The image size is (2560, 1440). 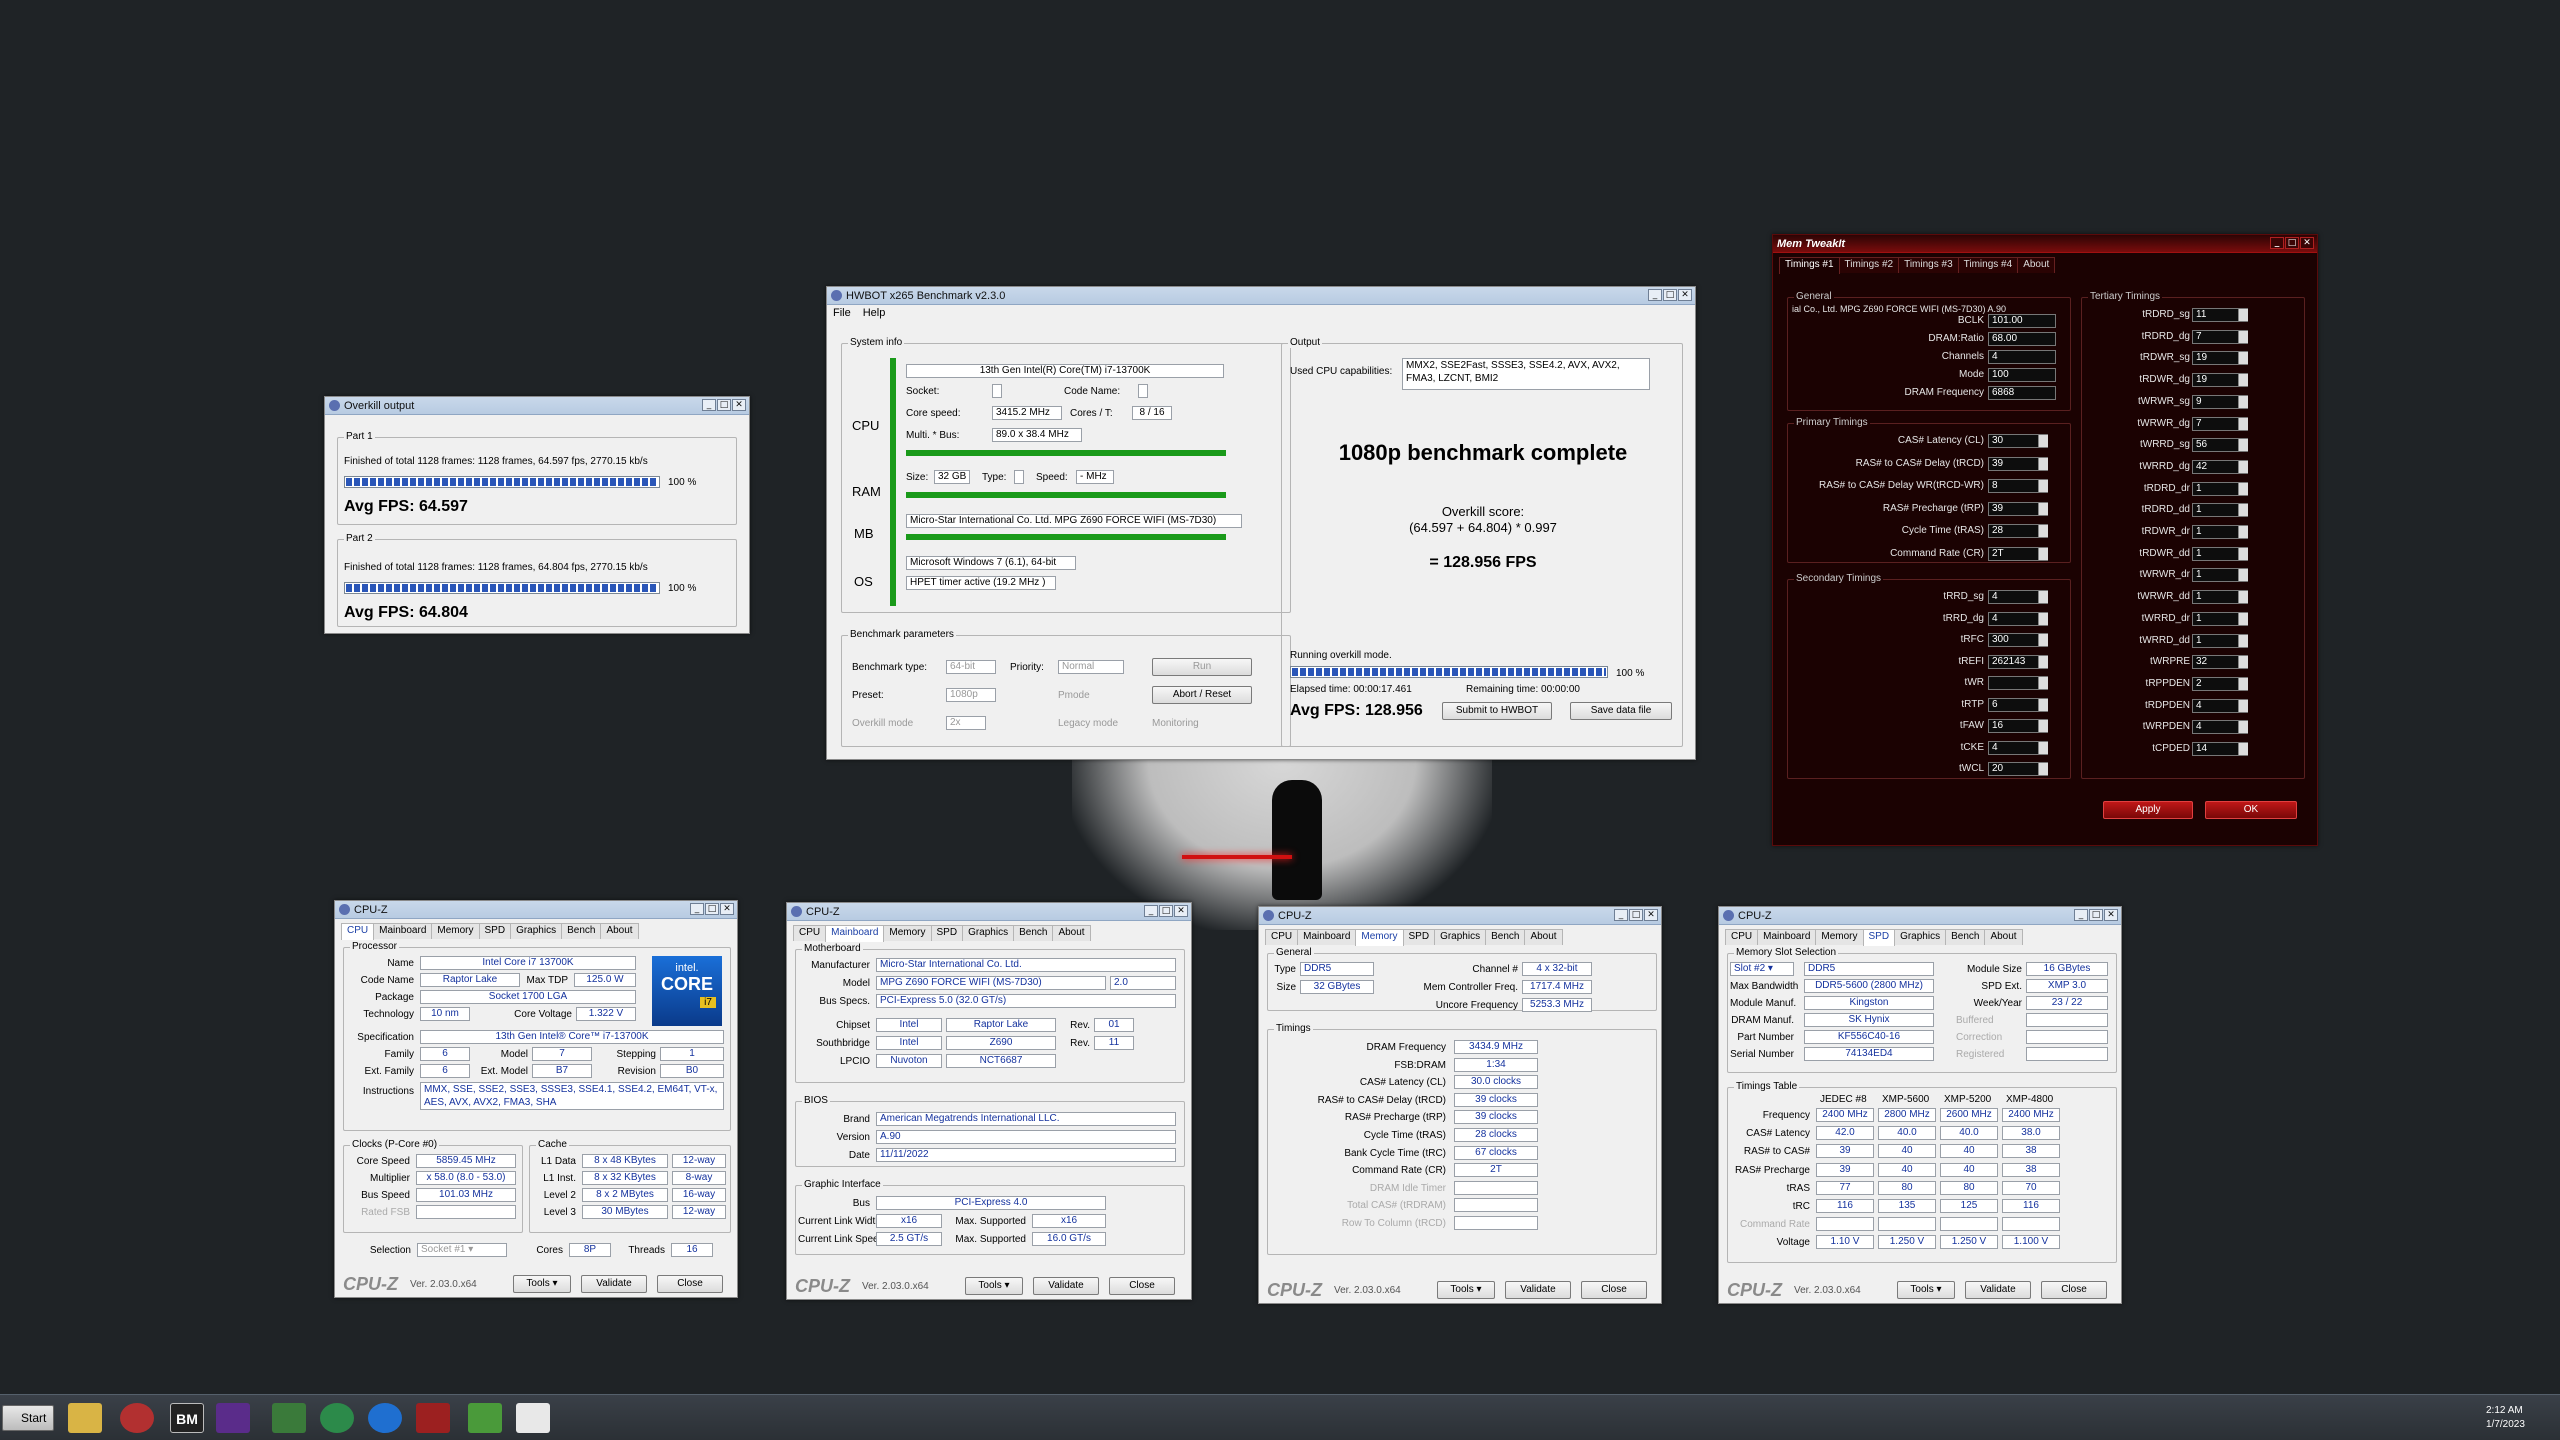 I want to click on hwinfo-icon, so click(x=137, y=1418).